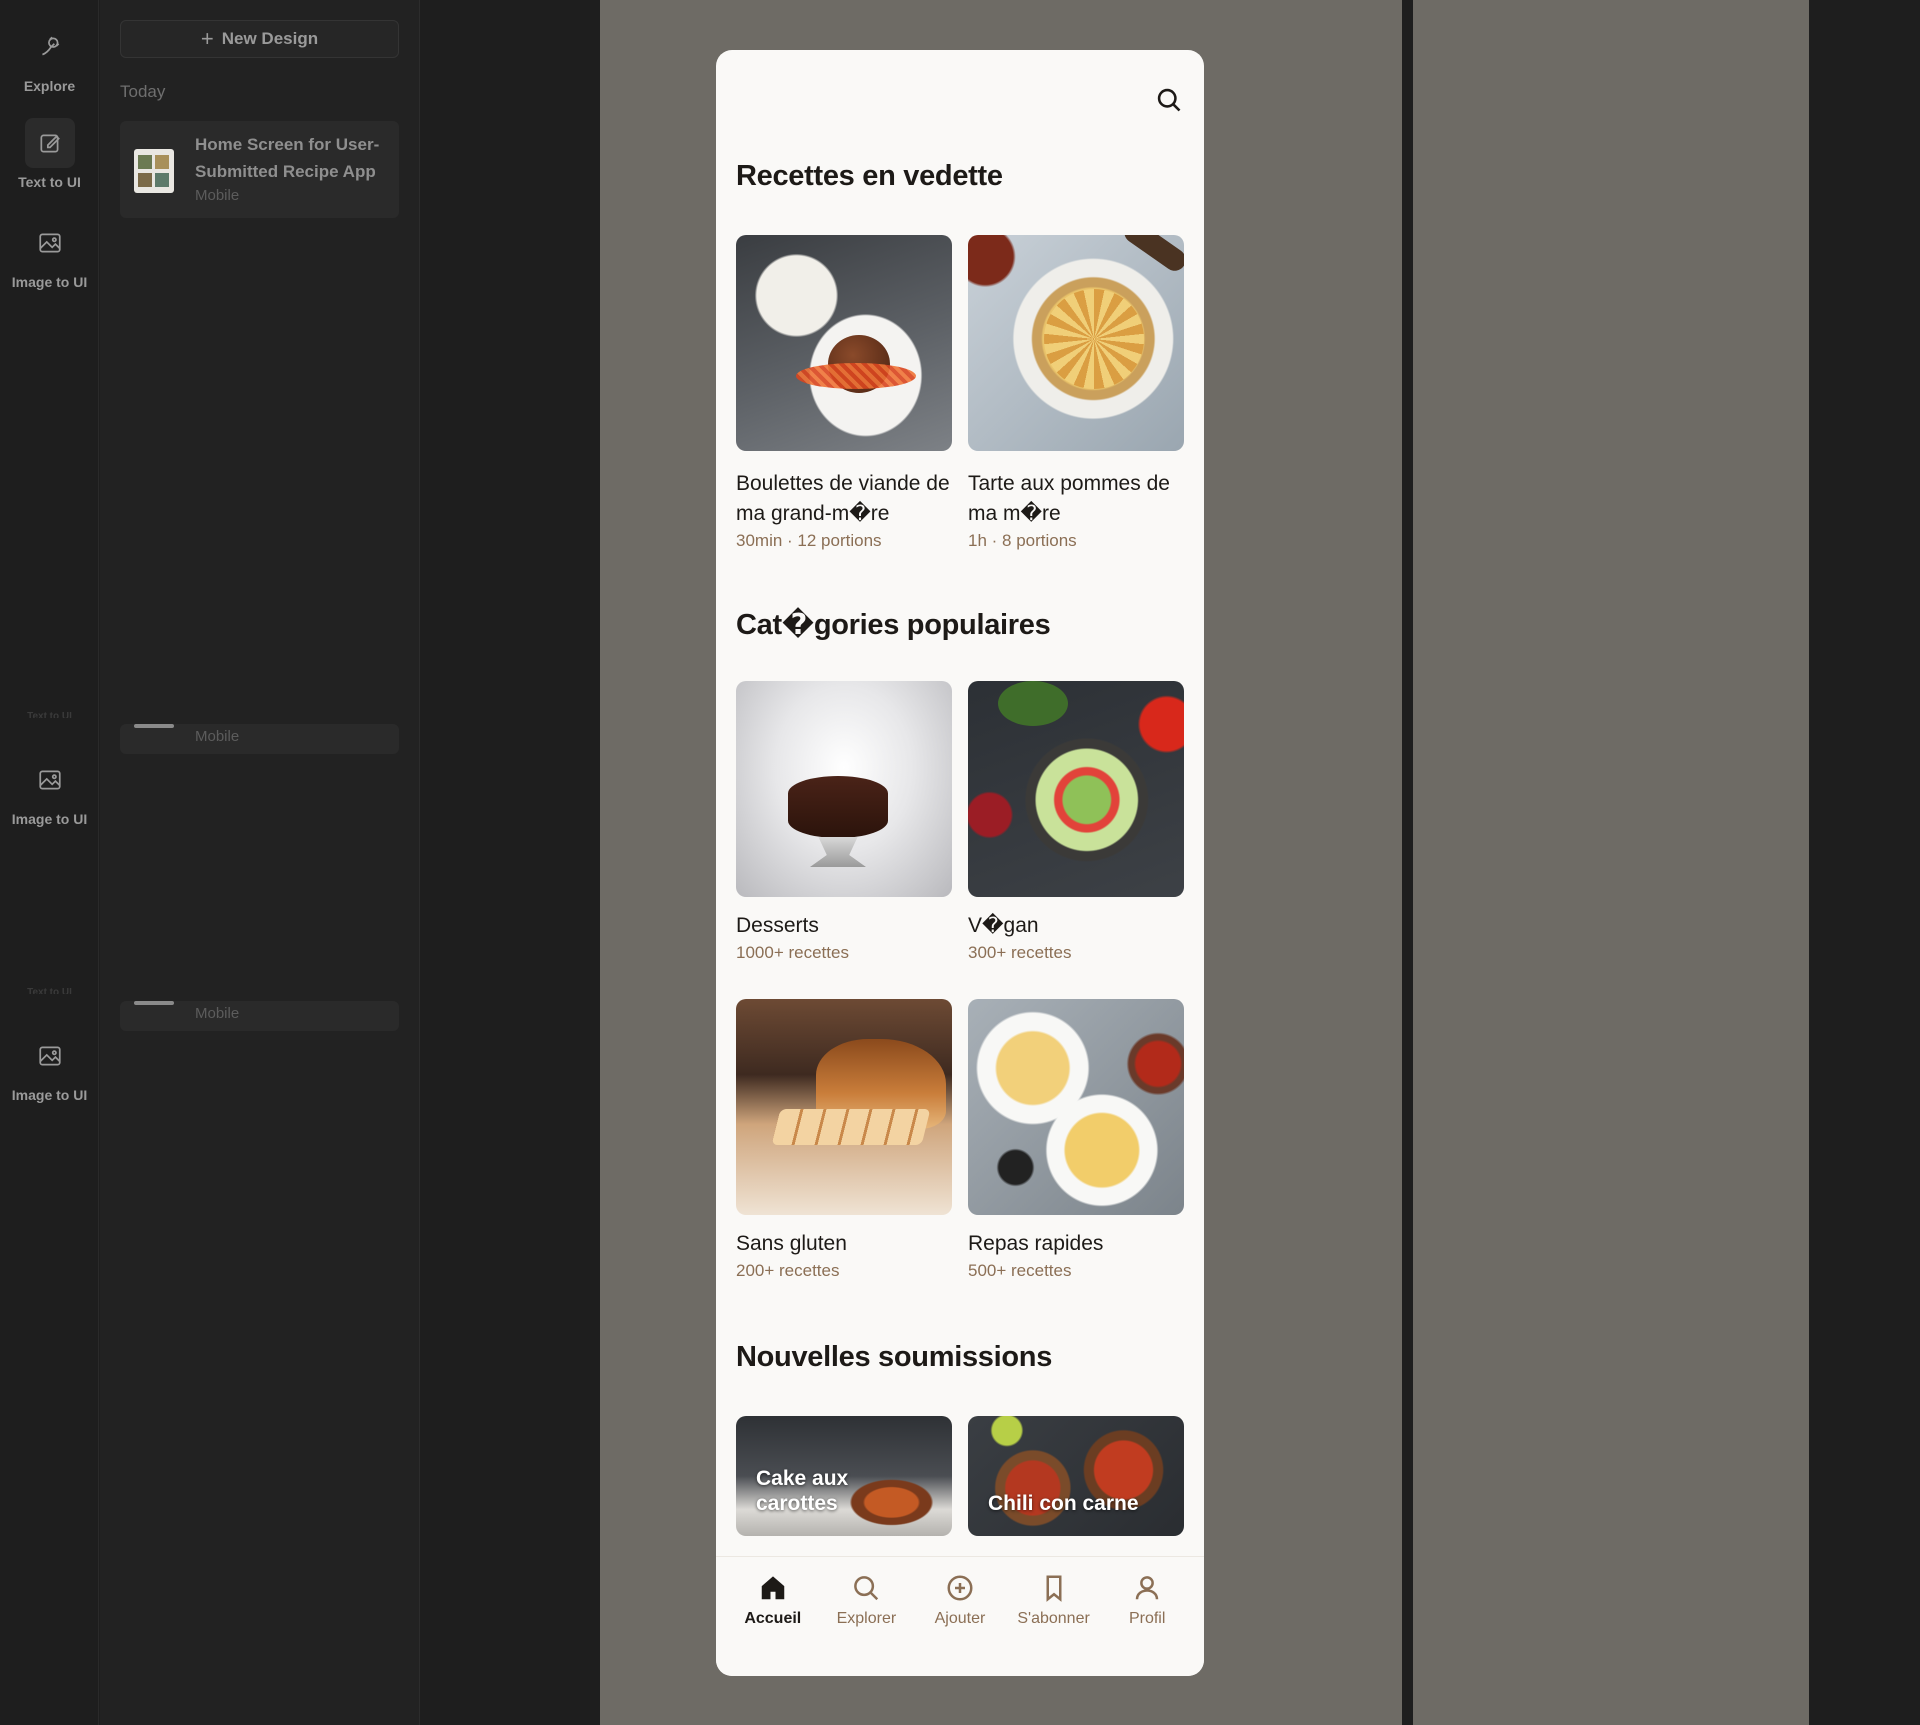 Image resolution: width=1920 pixels, height=1725 pixels. I want to click on explore-icon, so click(50, 47).